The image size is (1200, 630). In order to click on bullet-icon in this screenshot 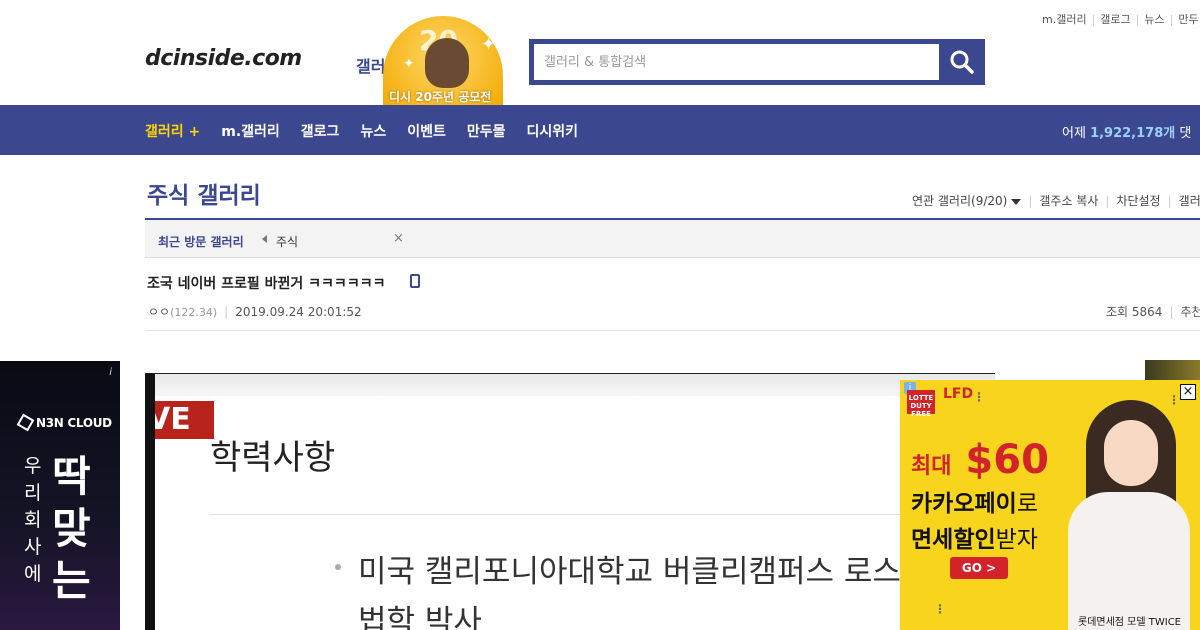, I will do `click(338, 567)`.